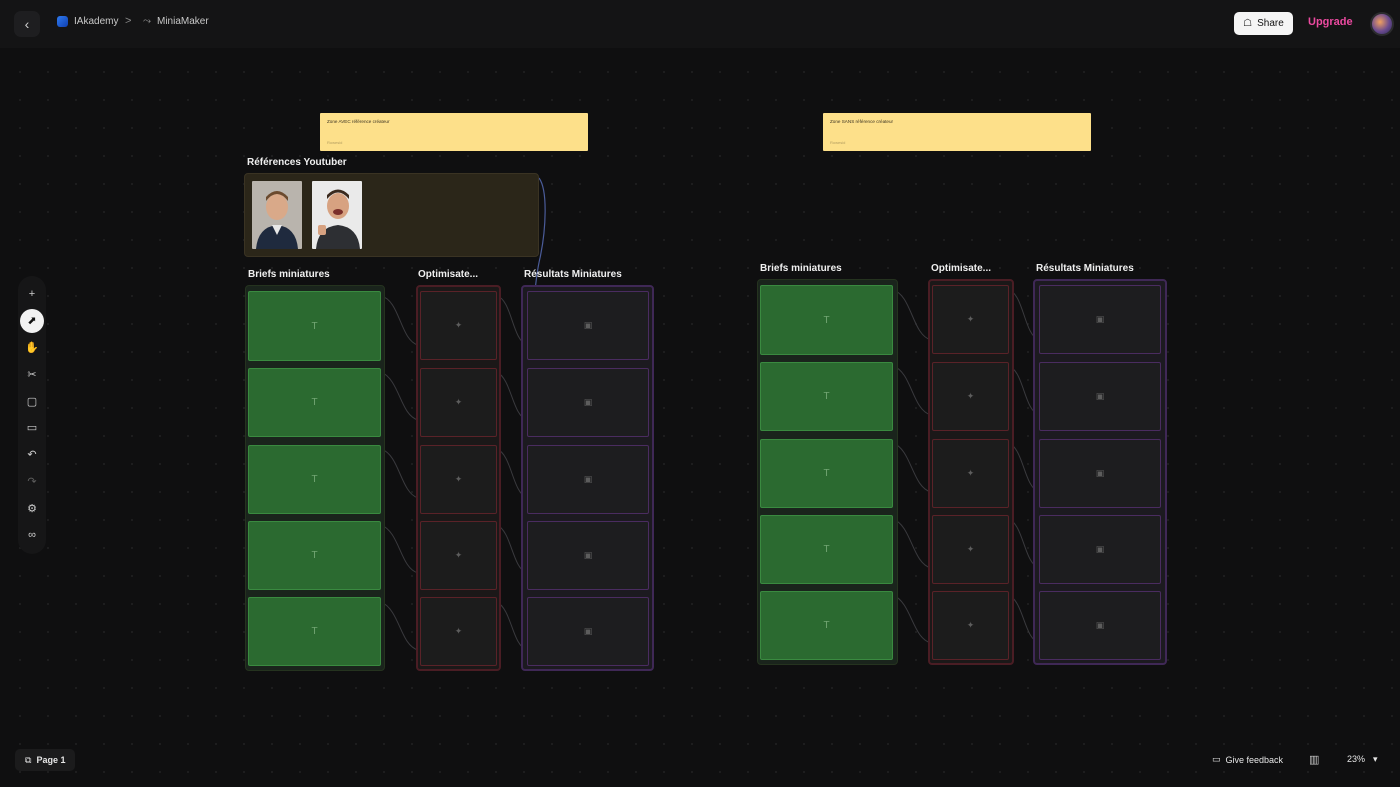 The width and height of the screenshot is (1400, 787). What do you see at coordinates (32, 348) in the screenshot?
I see `hand-tool: ✋` at bounding box center [32, 348].